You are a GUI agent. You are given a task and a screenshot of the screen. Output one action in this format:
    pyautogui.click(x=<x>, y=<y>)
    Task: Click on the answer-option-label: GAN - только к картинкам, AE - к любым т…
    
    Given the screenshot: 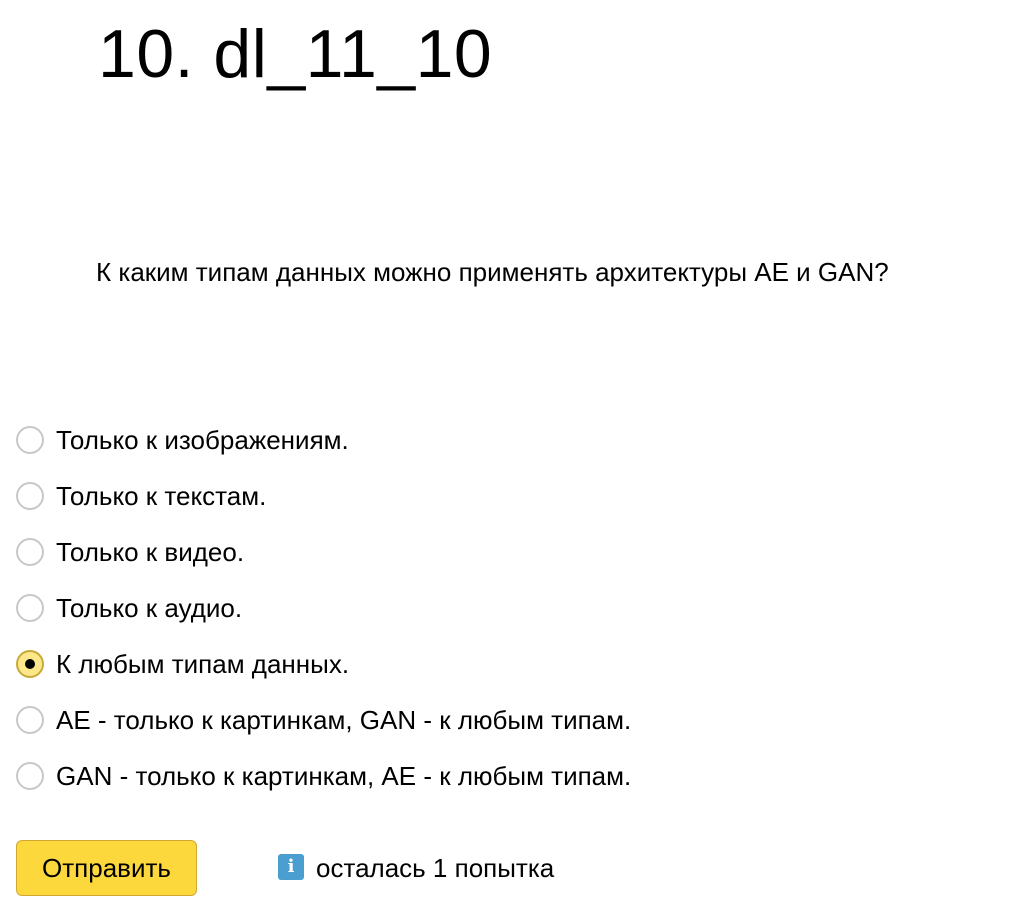 What is the action you would take?
    pyautogui.click(x=343, y=776)
    